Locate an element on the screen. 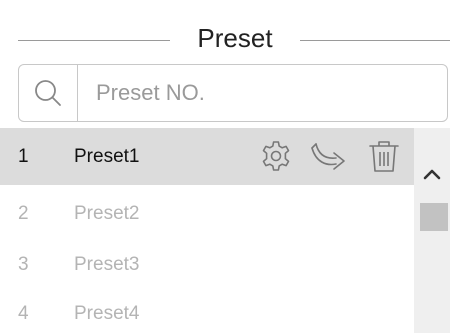 This screenshot has height=333, width=450. panel-header: Preset is located at coordinates (225, 38).